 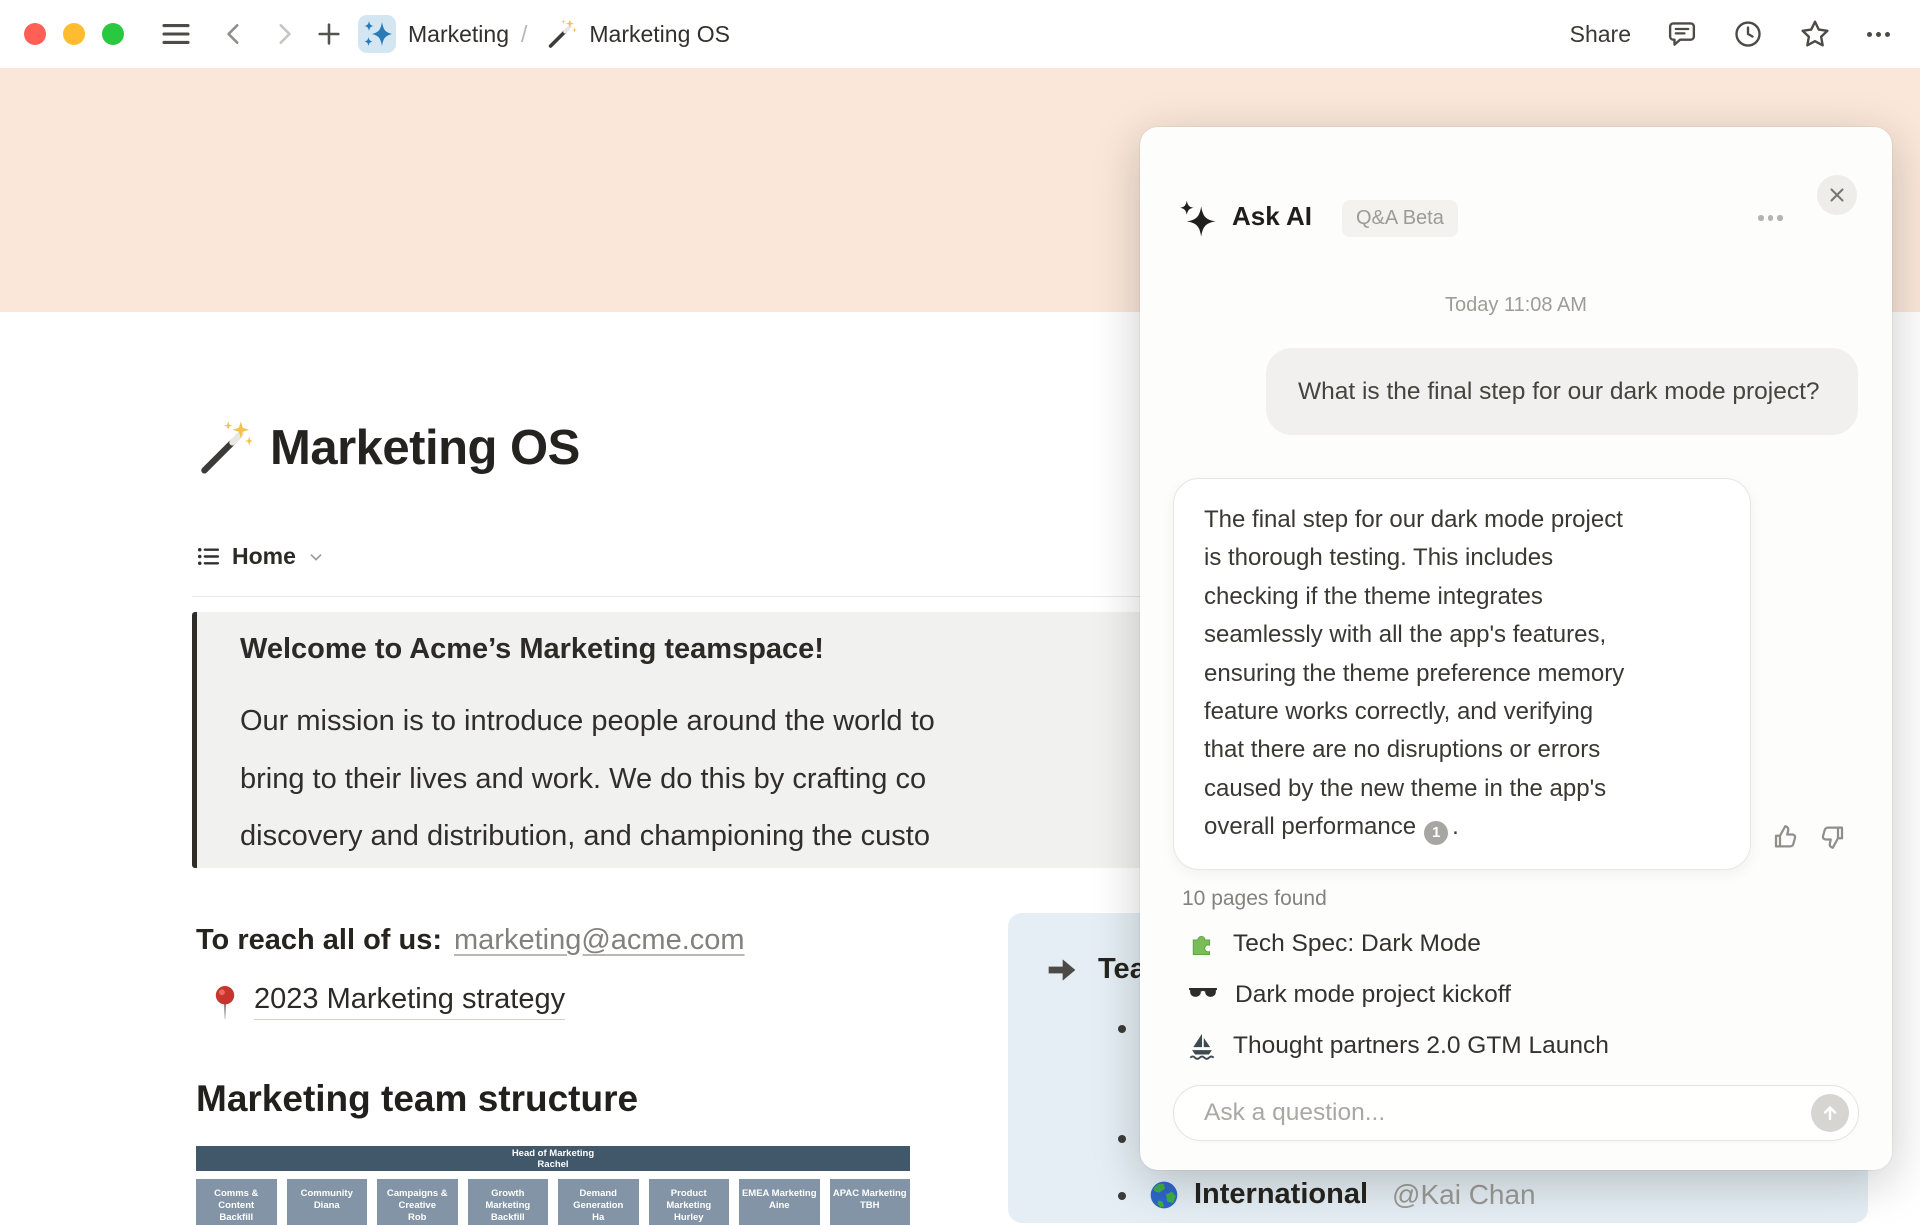 What do you see at coordinates (1484, 1113) in the screenshot?
I see `ask-question-input` at bounding box center [1484, 1113].